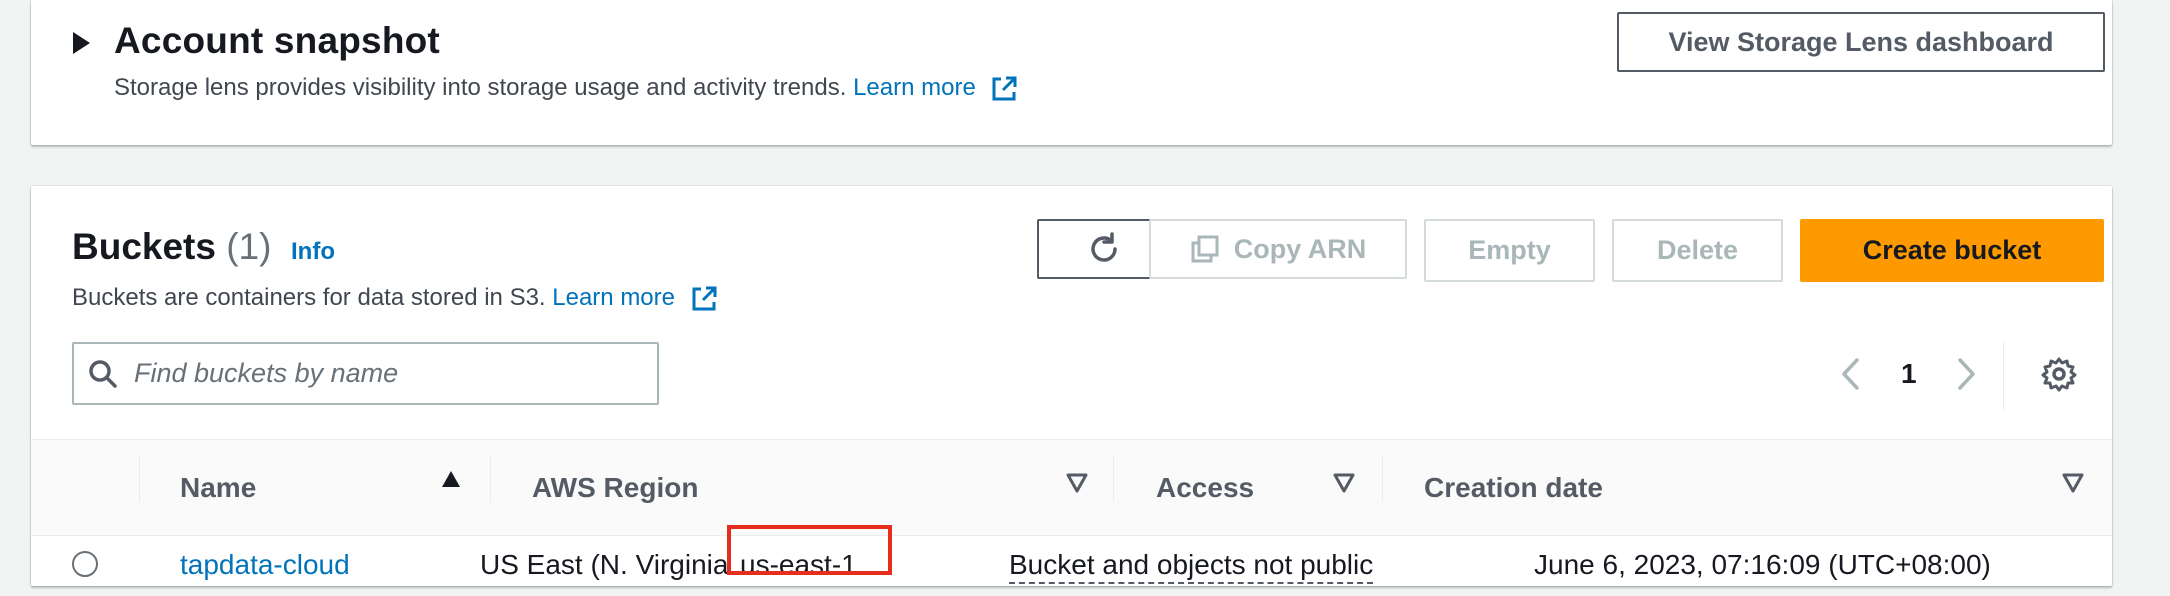 This screenshot has width=2170, height=596. What do you see at coordinates (1205, 249) in the screenshot?
I see `copy-icon` at bounding box center [1205, 249].